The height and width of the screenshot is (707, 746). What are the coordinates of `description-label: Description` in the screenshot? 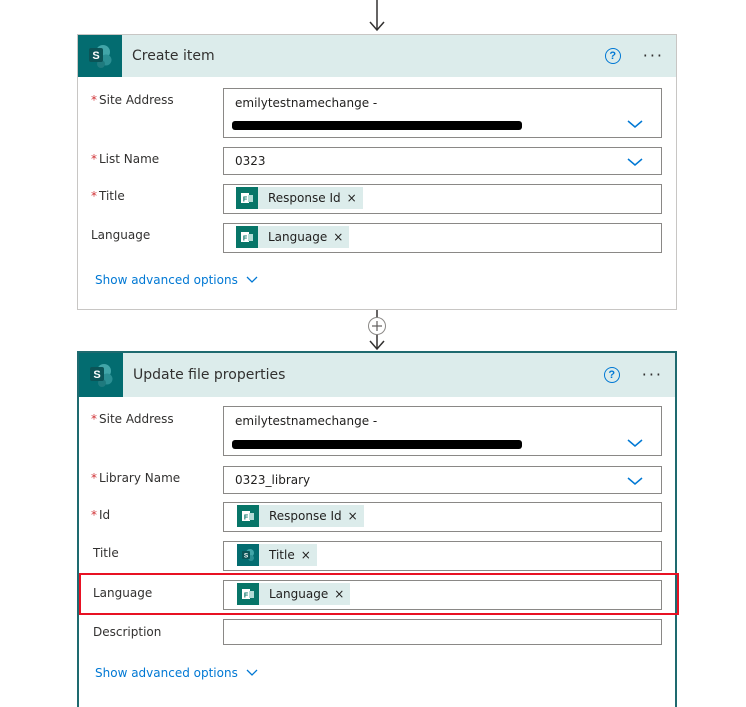 It's located at (127, 632).